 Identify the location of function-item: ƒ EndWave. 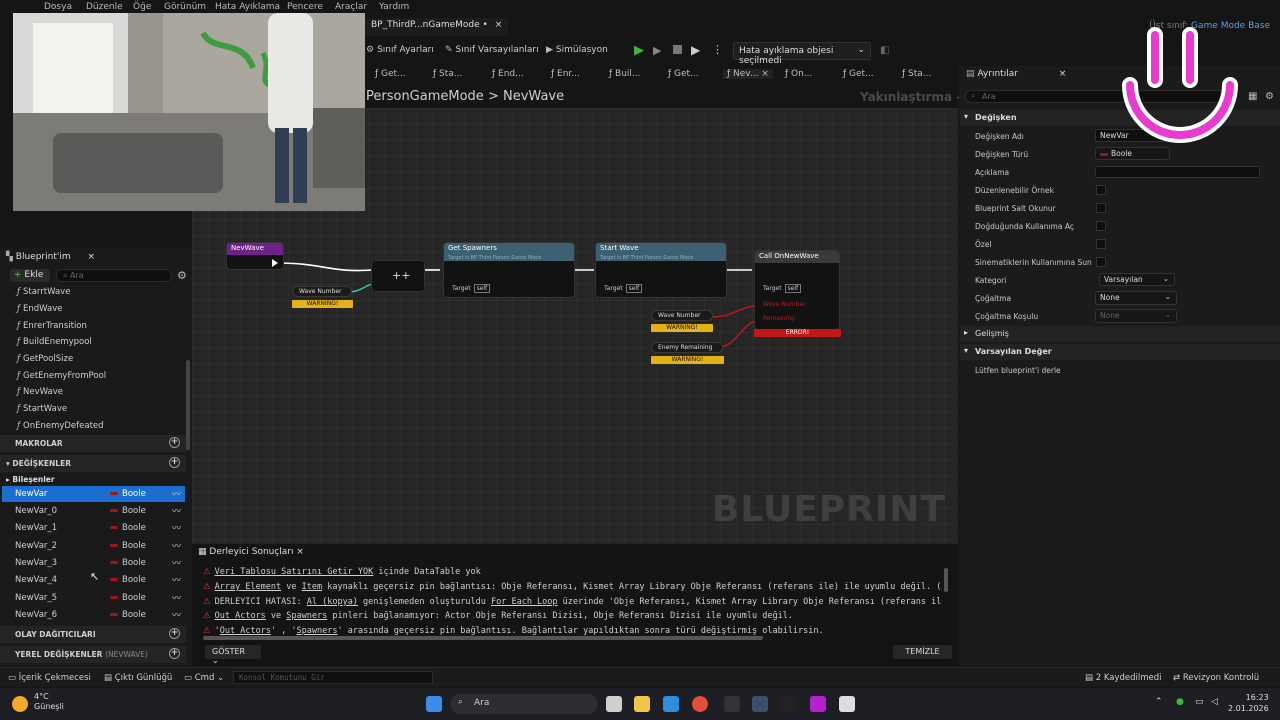
(39, 309).